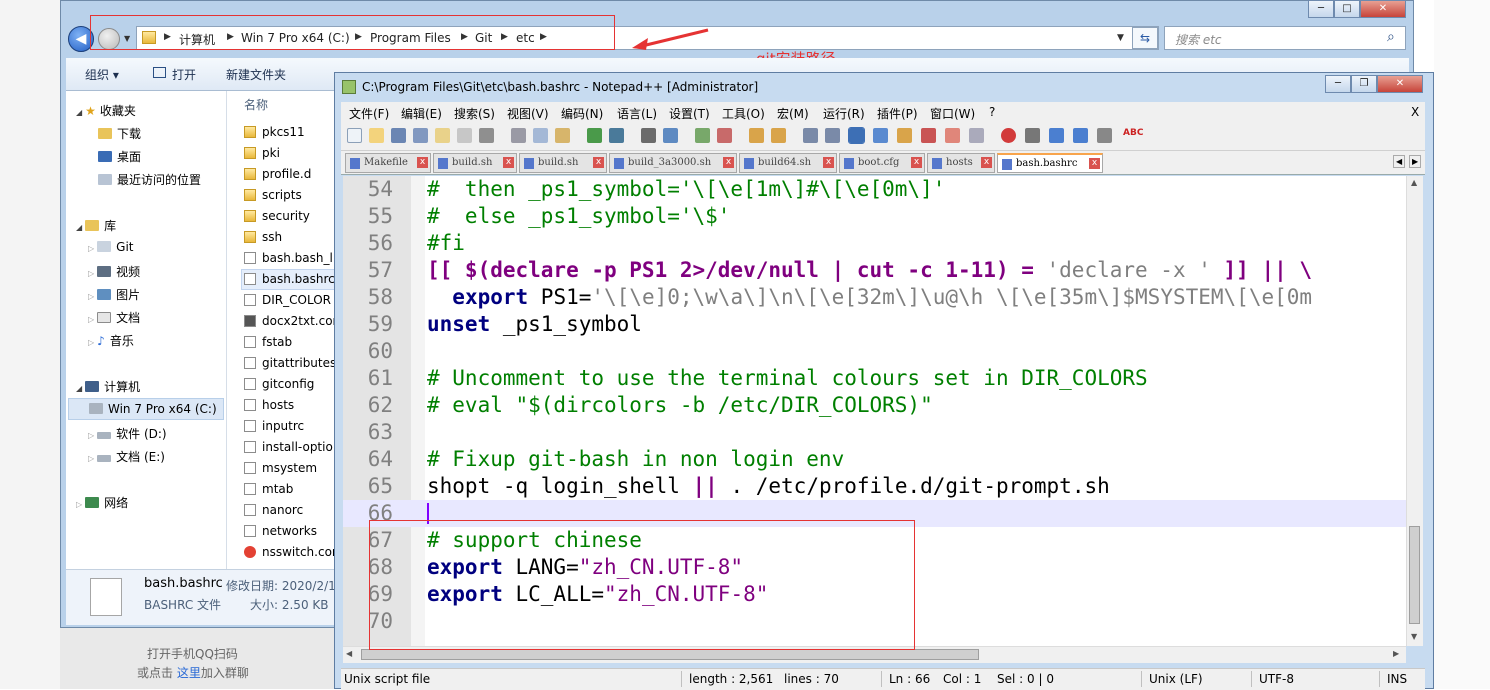 Image resolution: width=1490 pixels, height=690 pixels. Describe the element at coordinates (876, 432) in the screenshot. I see `code-line: 63` at that location.